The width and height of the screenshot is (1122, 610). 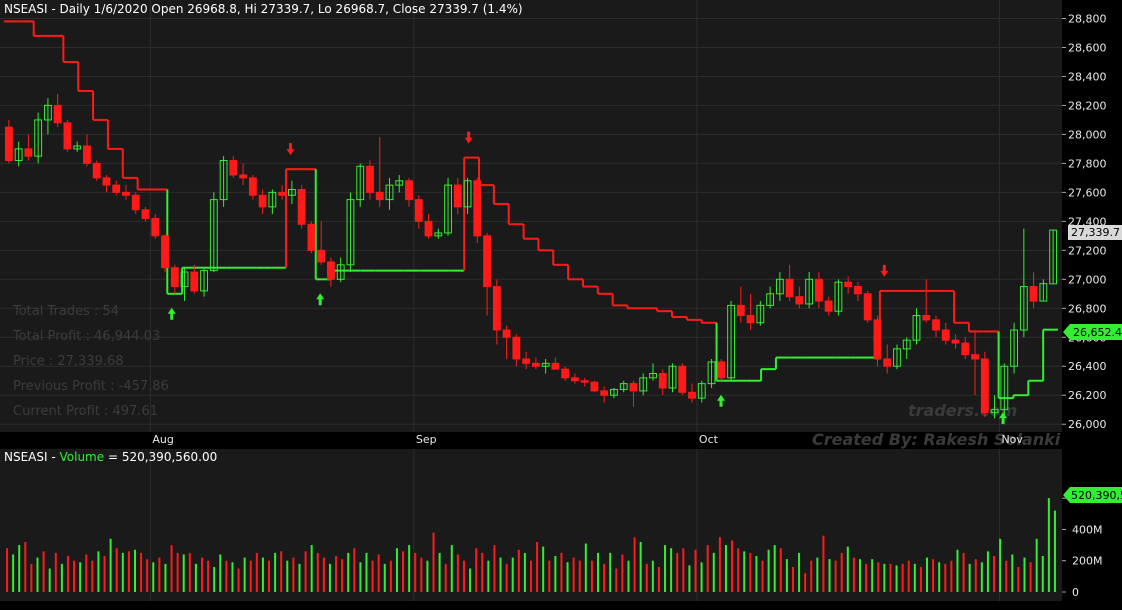 What do you see at coordinates (1087, 529) in the screenshot?
I see `volume-tick-label: 400M` at bounding box center [1087, 529].